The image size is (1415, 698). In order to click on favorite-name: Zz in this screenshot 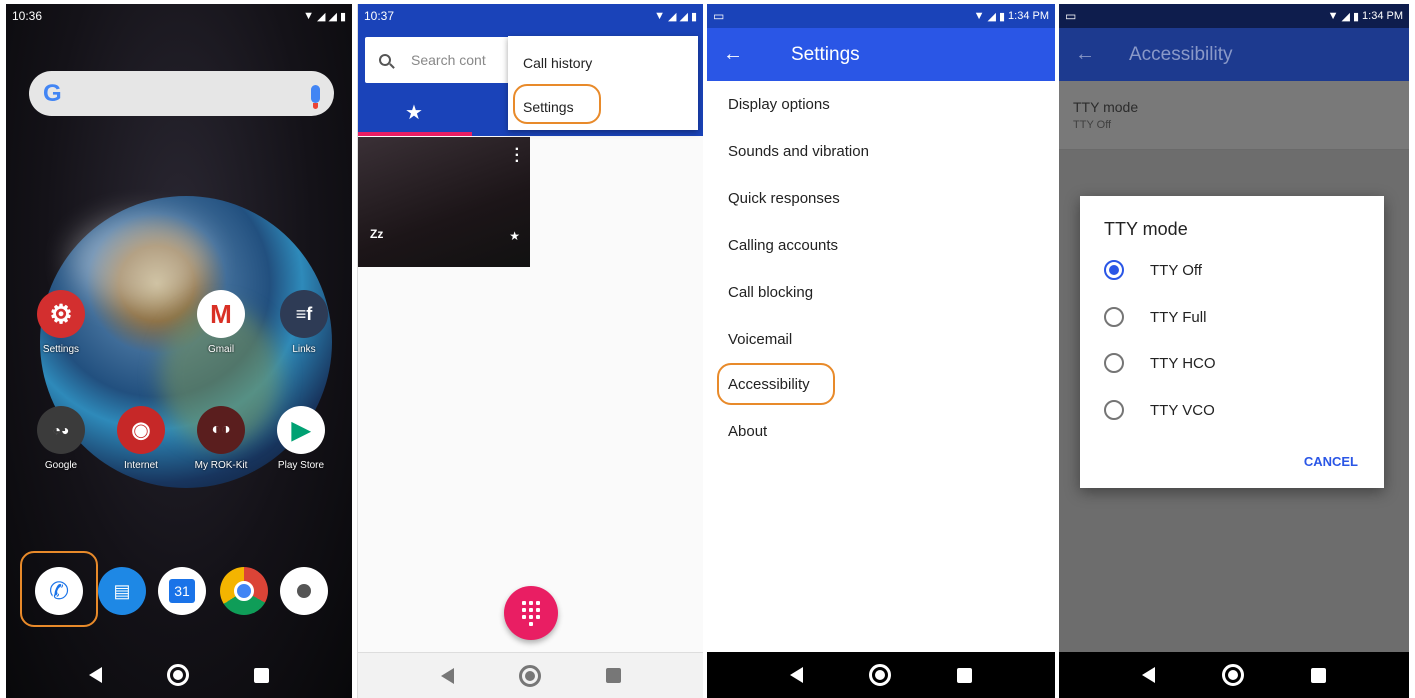, I will do `click(377, 234)`.